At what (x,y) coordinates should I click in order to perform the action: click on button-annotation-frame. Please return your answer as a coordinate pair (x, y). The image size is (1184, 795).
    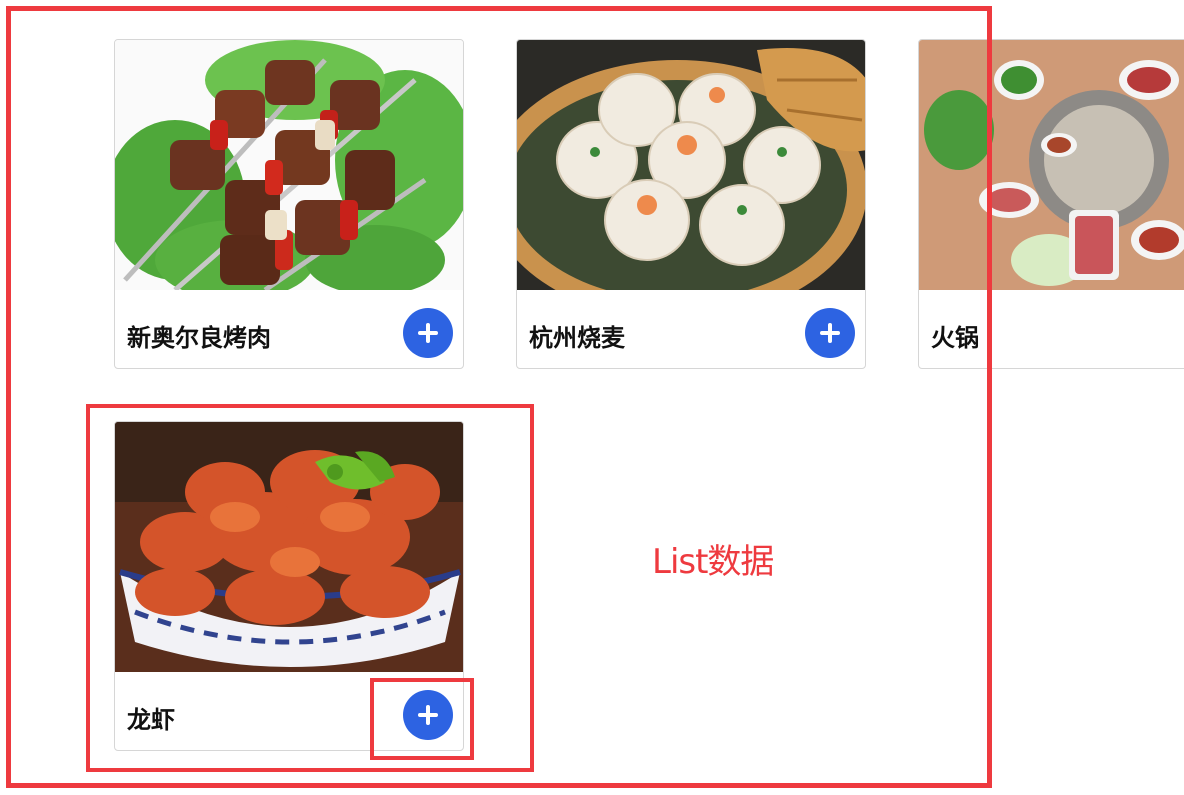
    Looking at the image, I should click on (422, 719).